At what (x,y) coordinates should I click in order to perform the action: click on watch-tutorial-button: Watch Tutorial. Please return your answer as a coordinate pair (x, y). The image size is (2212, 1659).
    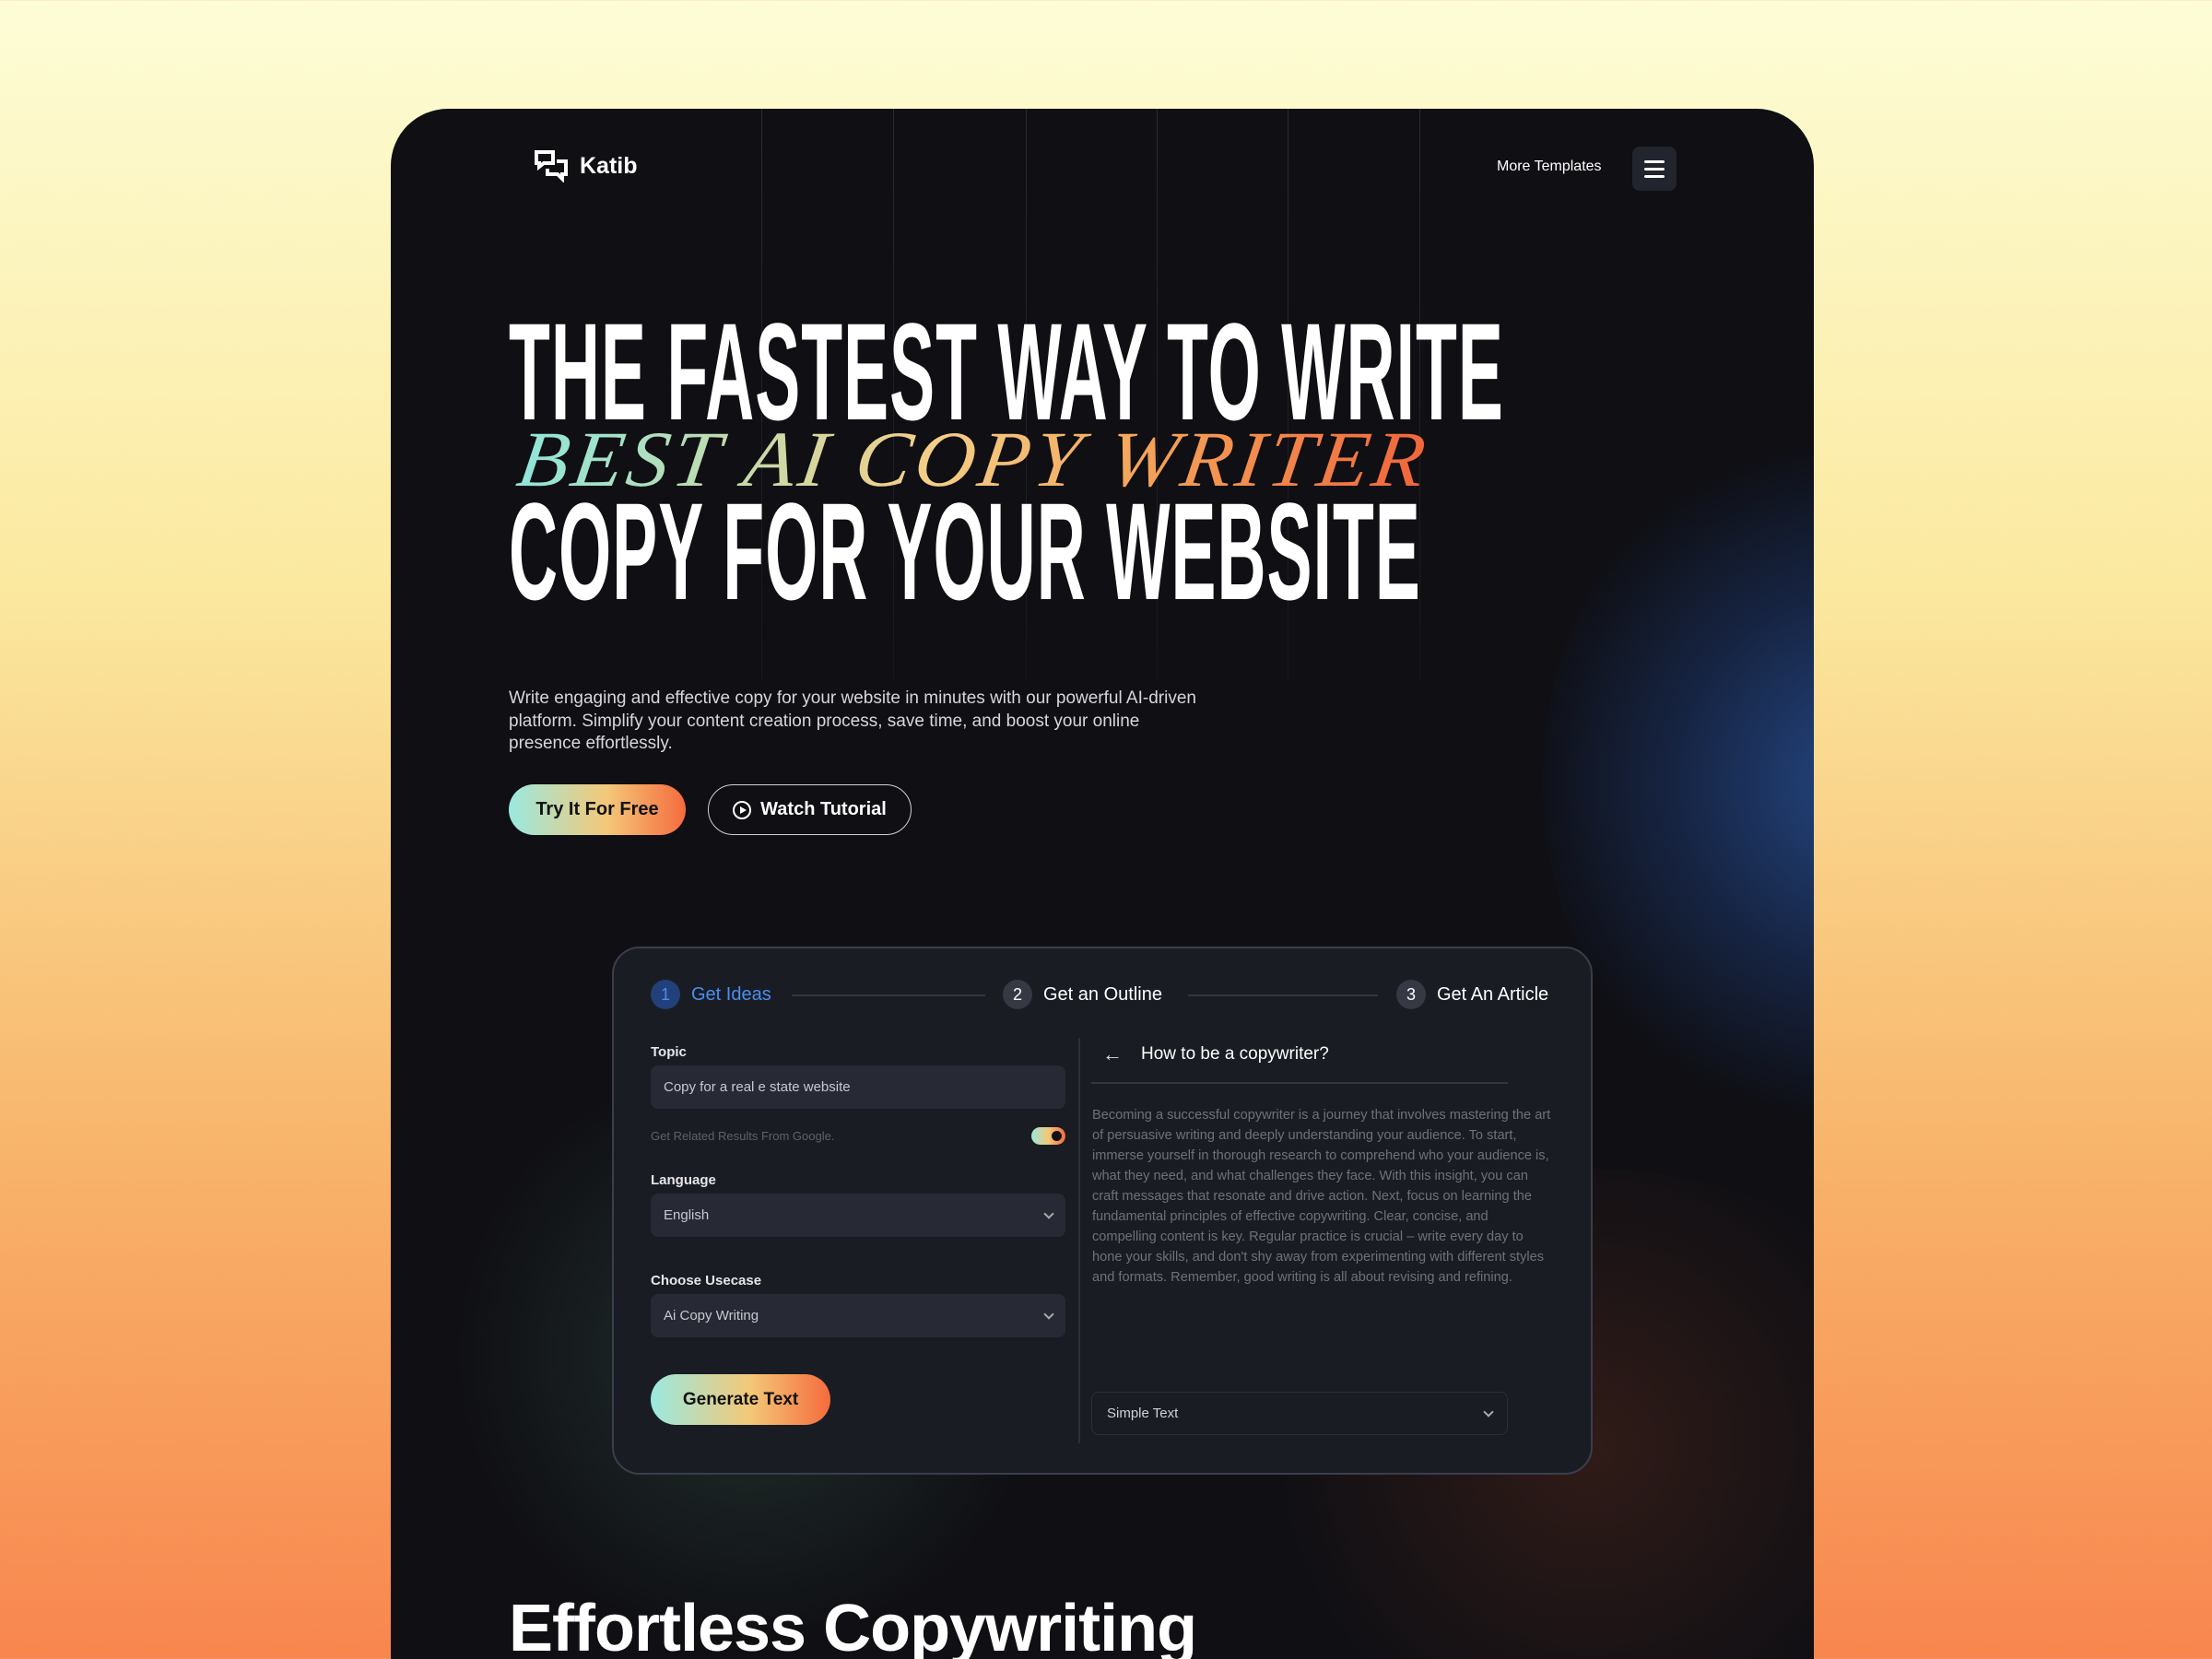
    Looking at the image, I should click on (810, 809).